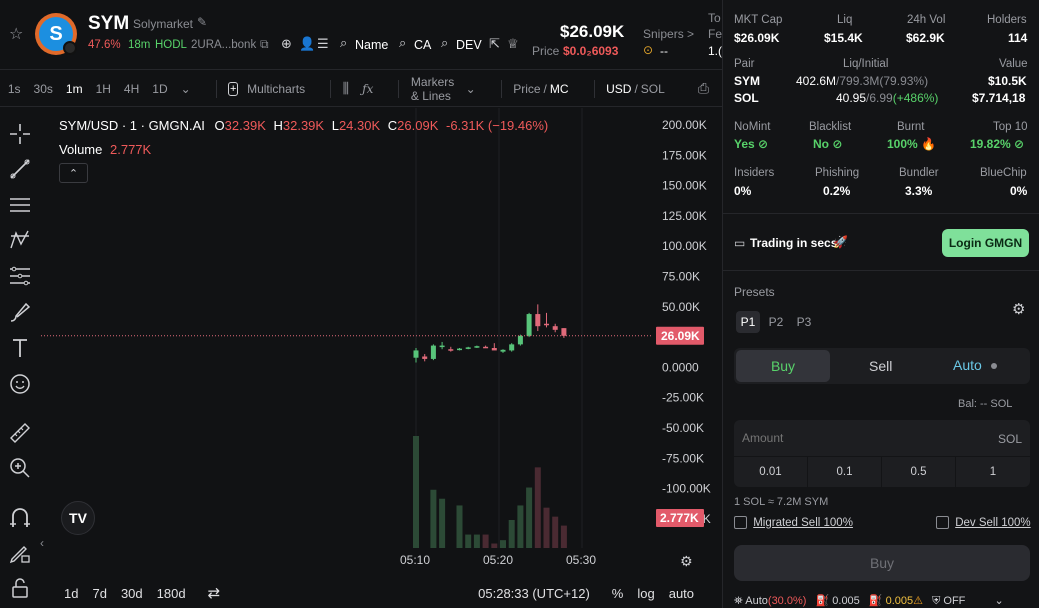  I want to click on unlock-icon, so click(20, 588).